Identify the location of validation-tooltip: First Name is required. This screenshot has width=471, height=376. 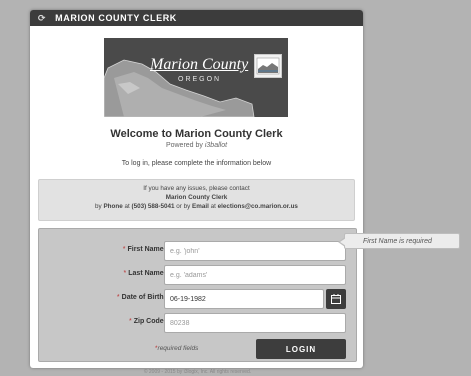
(399, 241).